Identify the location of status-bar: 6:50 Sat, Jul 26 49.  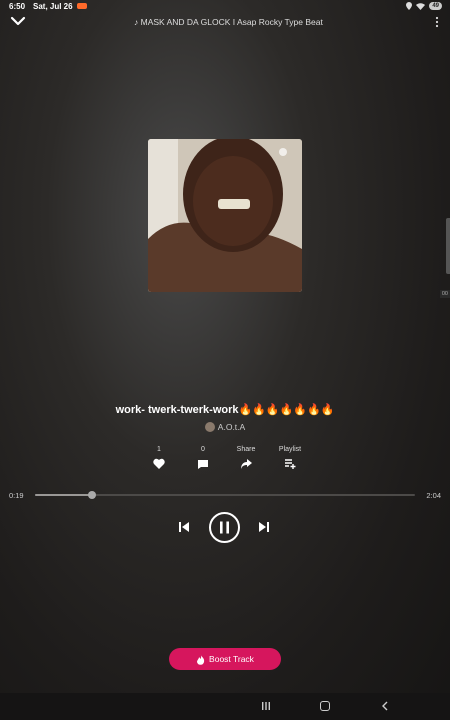
(225, 7).